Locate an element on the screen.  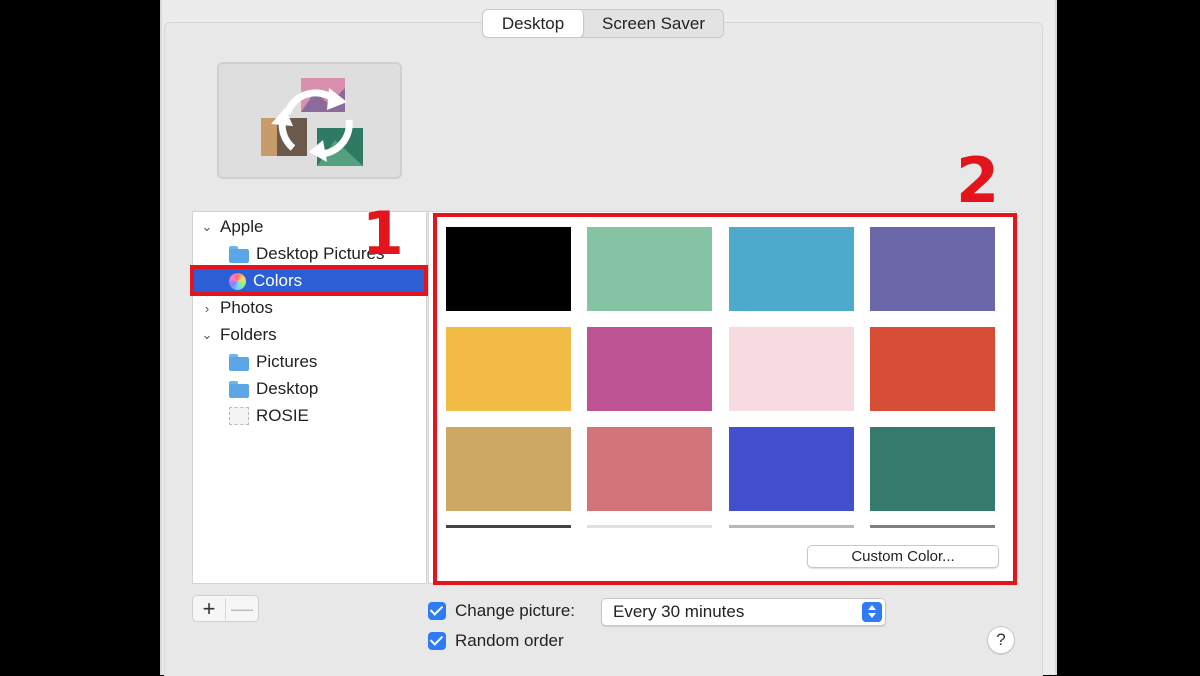
sidebar-item-label: Folders is located at coordinates (248, 334).